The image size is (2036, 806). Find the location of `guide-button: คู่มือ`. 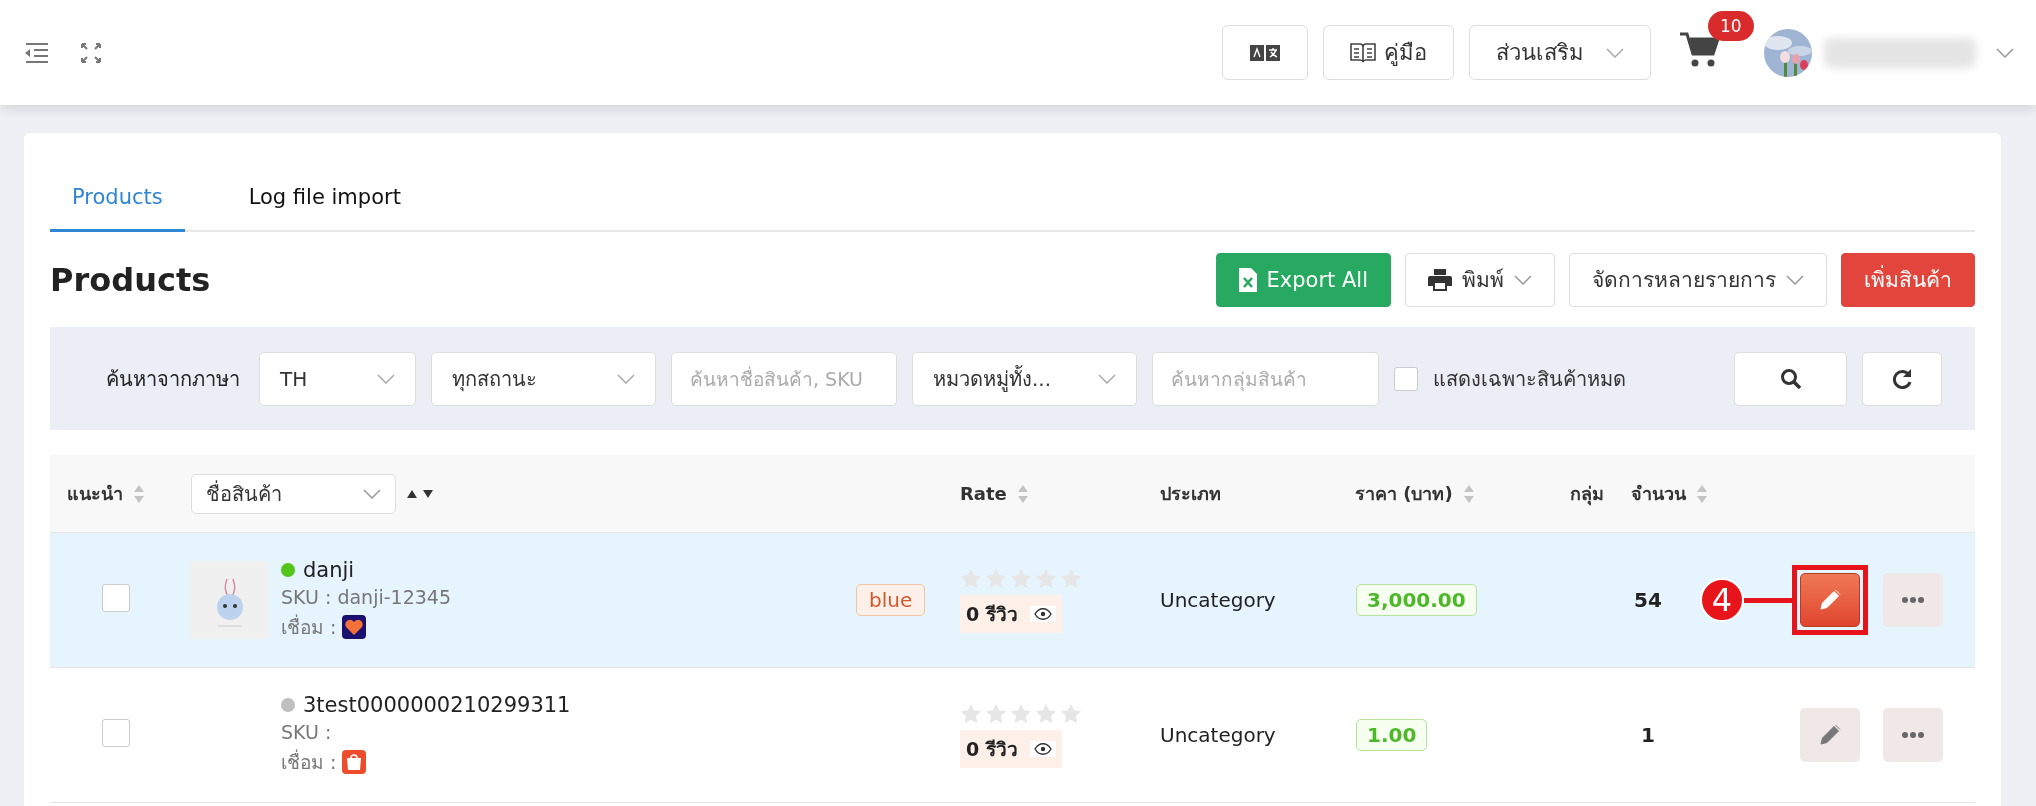

guide-button: คู่มือ is located at coordinates (1388, 52).